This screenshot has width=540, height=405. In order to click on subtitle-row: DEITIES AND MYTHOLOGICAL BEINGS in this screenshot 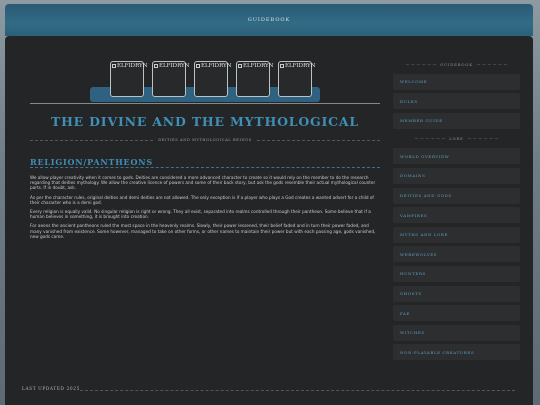, I will do `click(205, 140)`.